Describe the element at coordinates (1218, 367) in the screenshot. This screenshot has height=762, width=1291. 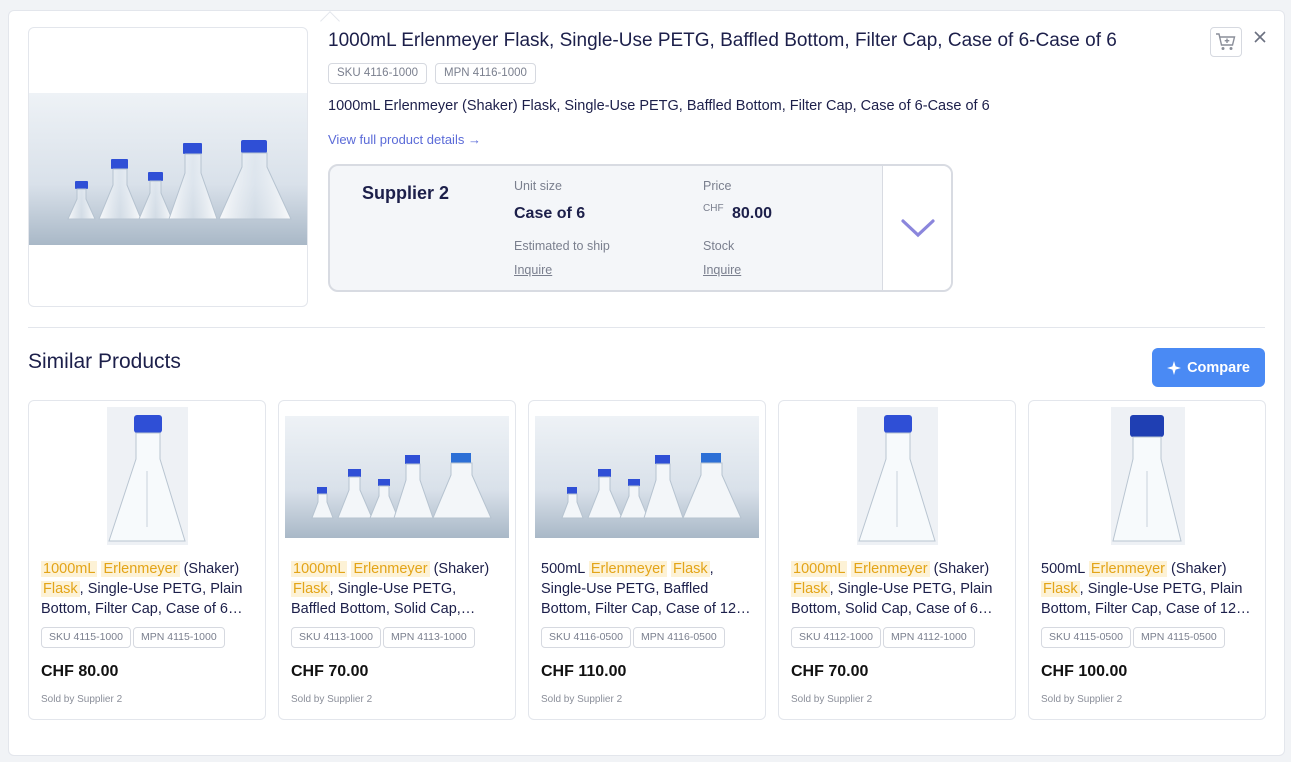
I see `compare-label: Compare` at that location.